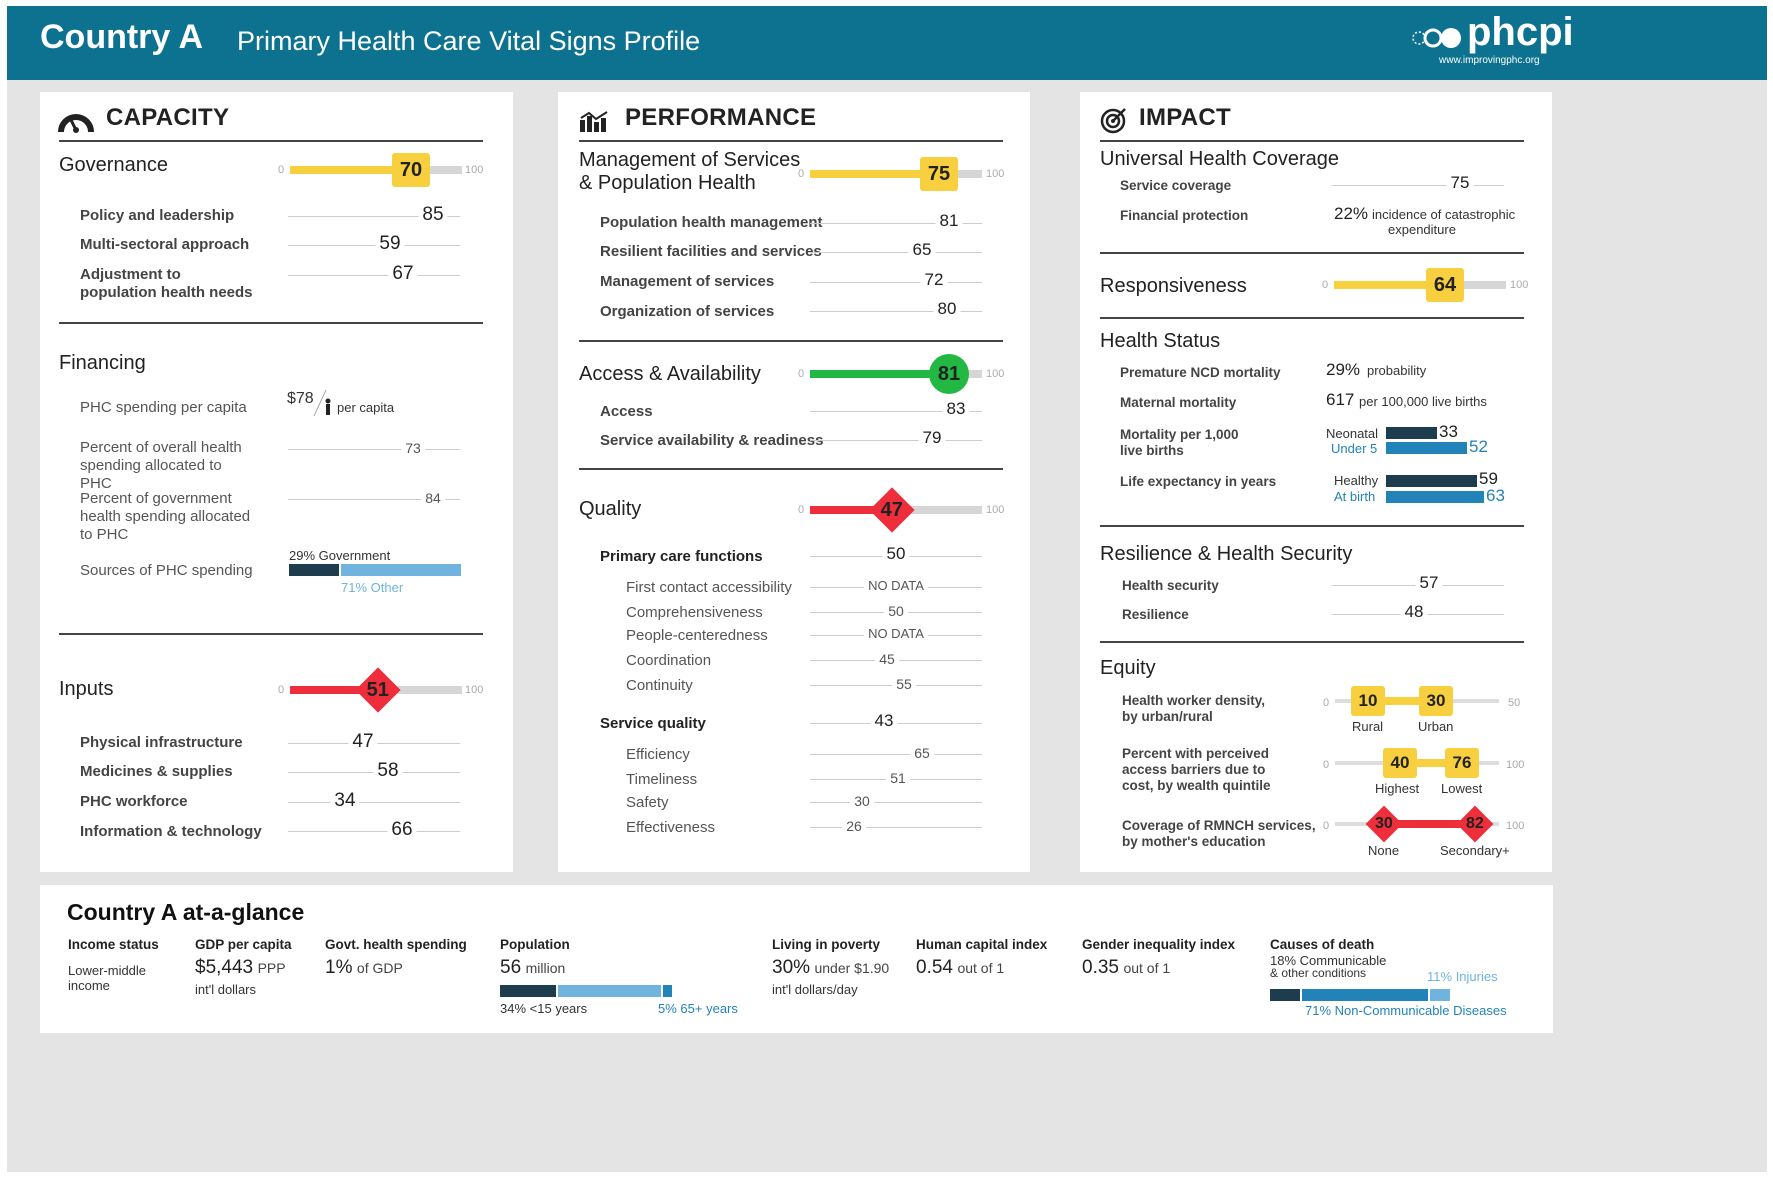 The width and height of the screenshot is (1773, 1178). Describe the element at coordinates (896, 611) in the screenshot. I see `pcf-item-value: 50` at that location.